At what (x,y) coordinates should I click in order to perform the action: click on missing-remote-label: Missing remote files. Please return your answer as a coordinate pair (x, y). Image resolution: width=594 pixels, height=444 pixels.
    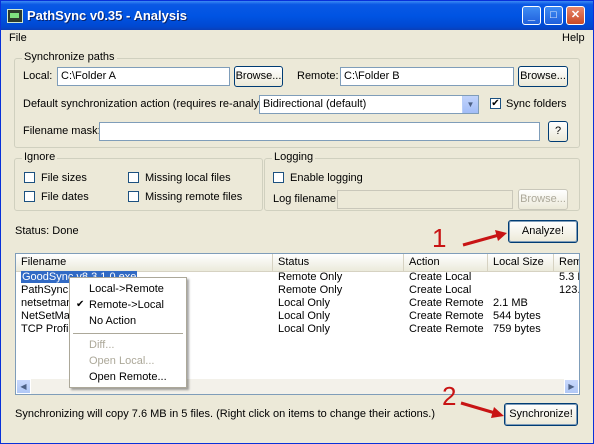
    Looking at the image, I should click on (194, 197).